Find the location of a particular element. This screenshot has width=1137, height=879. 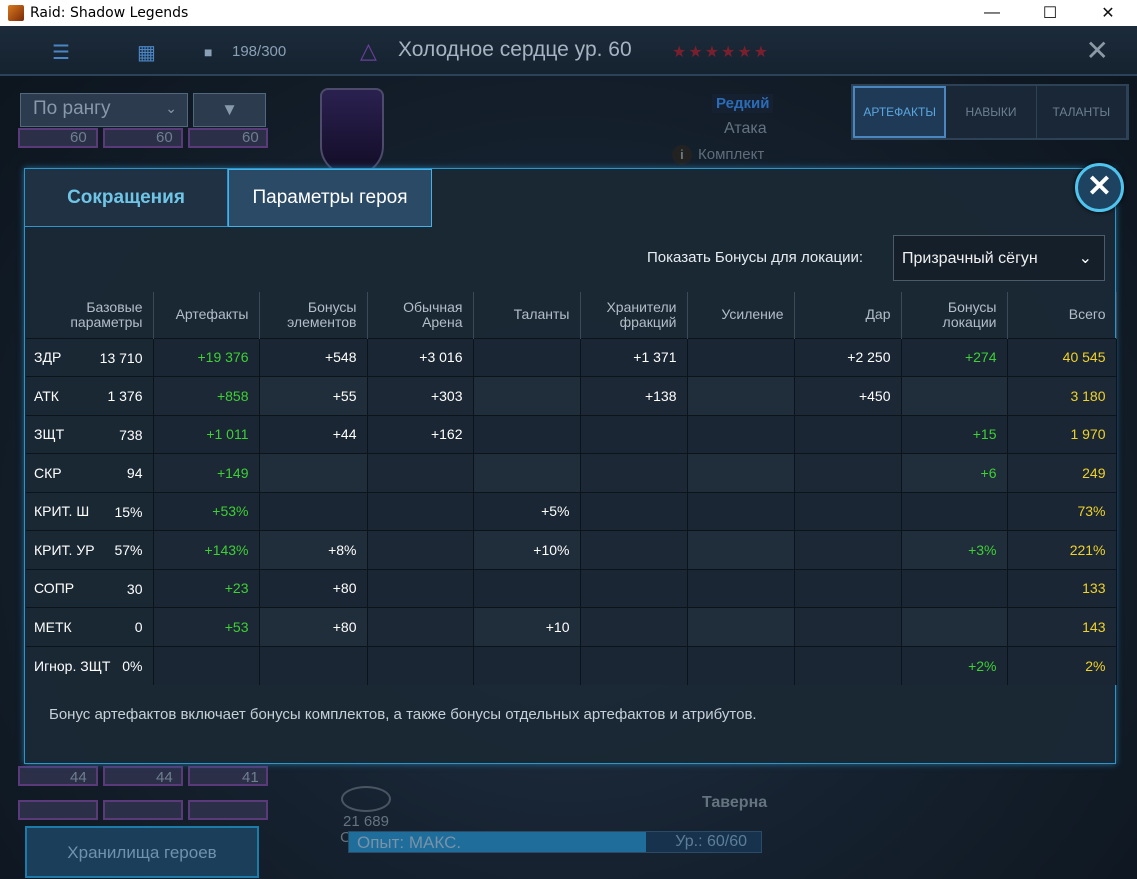

filter-button: ▼ is located at coordinates (229, 110).